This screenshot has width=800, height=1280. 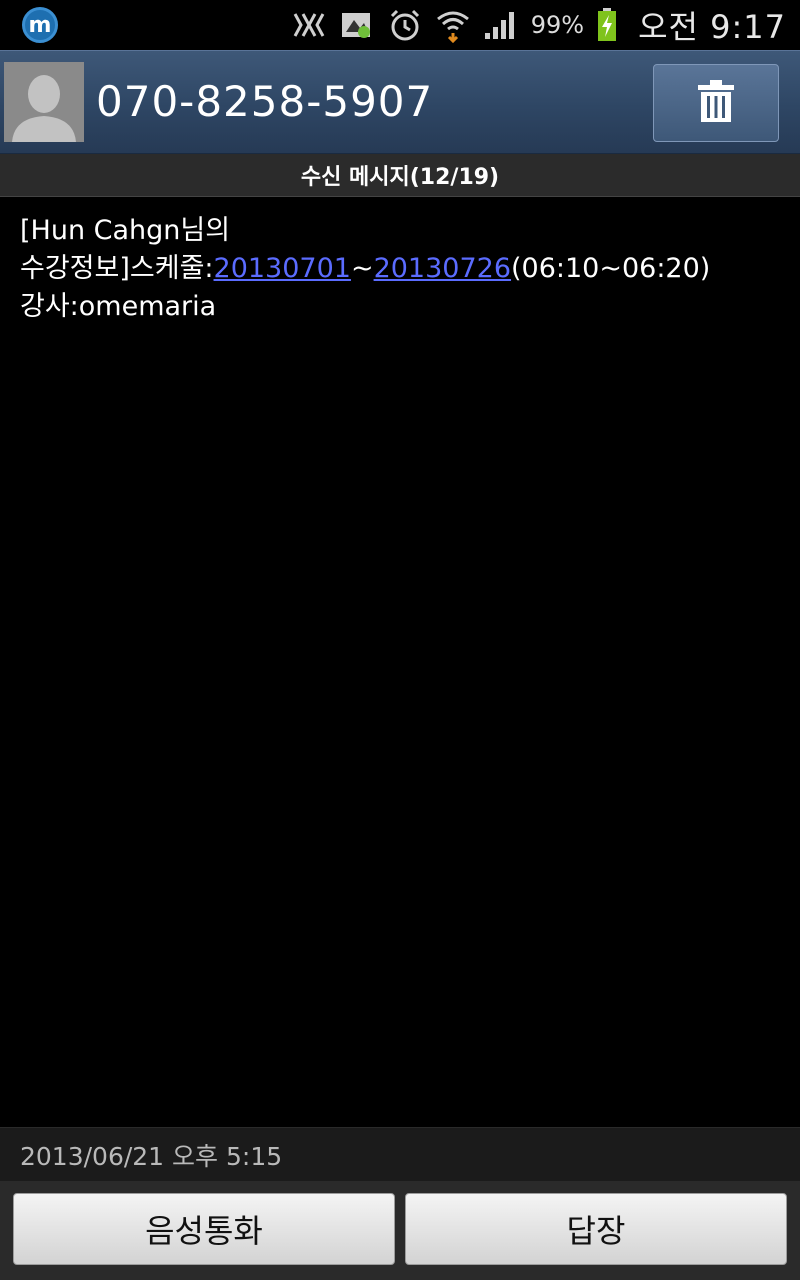 What do you see at coordinates (611, 268) in the screenshot?
I see `message-time-range: (06:10~06:20)` at bounding box center [611, 268].